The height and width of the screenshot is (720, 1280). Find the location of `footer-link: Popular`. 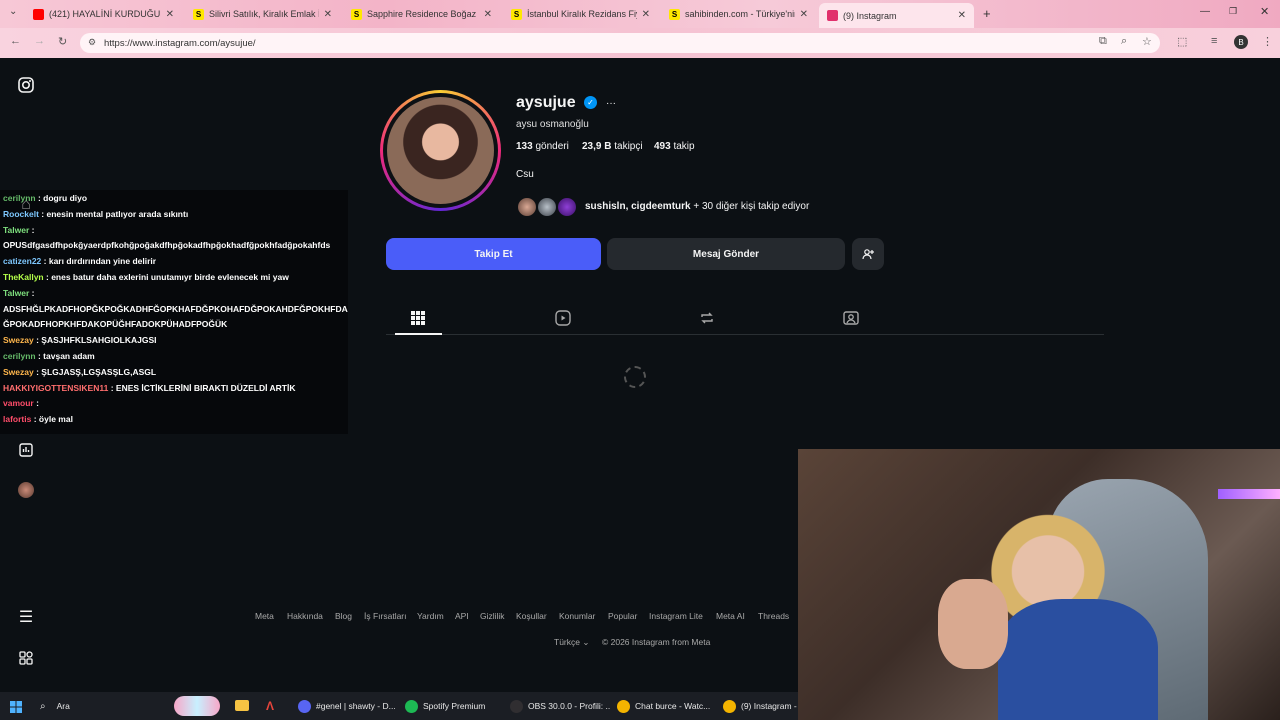

footer-link: Popular is located at coordinates (622, 616).